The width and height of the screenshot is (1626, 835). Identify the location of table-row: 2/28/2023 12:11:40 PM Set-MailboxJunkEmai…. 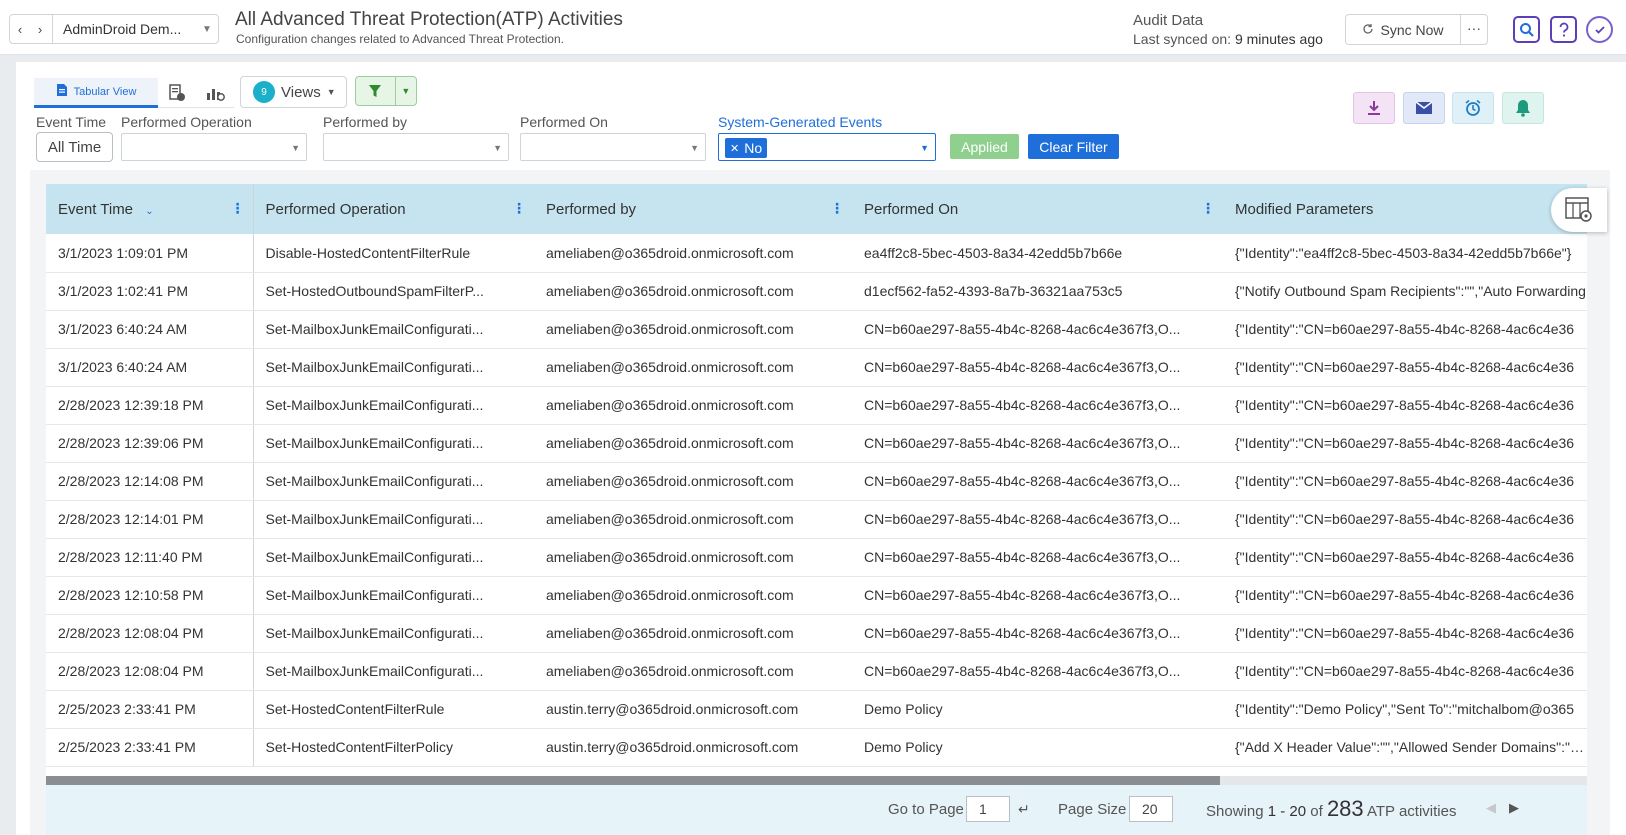
(816, 557).